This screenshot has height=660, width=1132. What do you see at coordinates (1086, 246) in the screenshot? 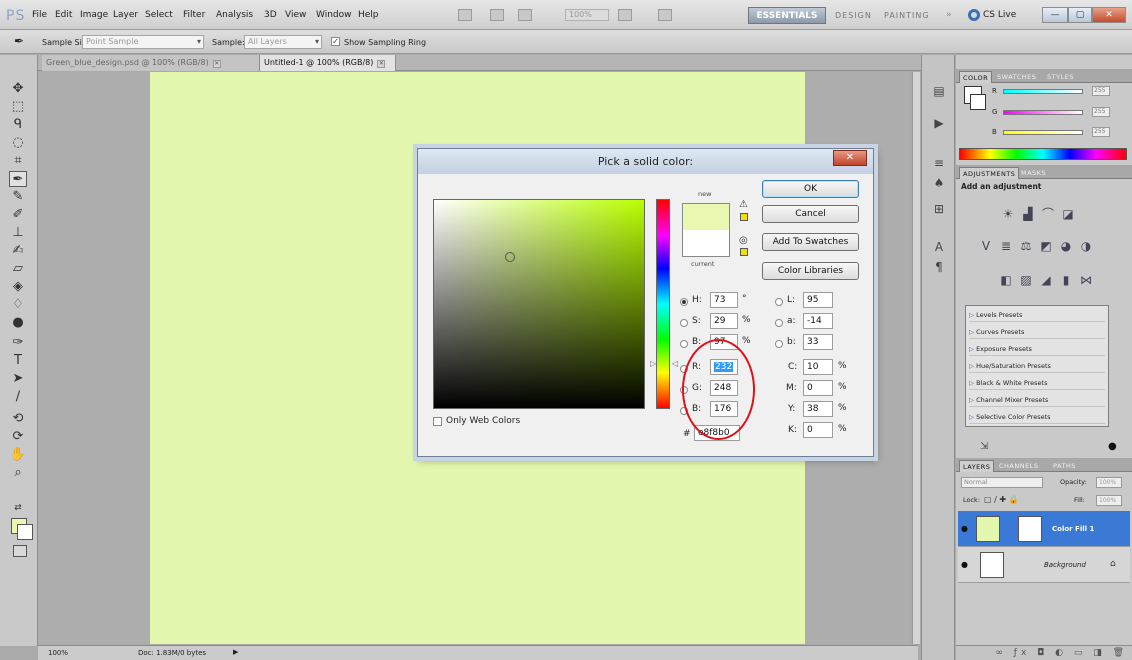
I see `channel-mixer-icon: ◑` at bounding box center [1086, 246].